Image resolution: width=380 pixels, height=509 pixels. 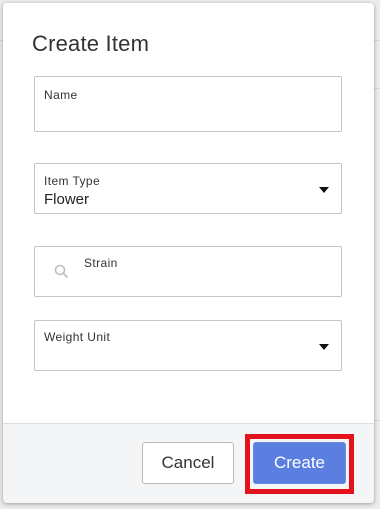 What do you see at coordinates (91, 43) in the screenshot?
I see `dialog-title: Create Item` at bounding box center [91, 43].